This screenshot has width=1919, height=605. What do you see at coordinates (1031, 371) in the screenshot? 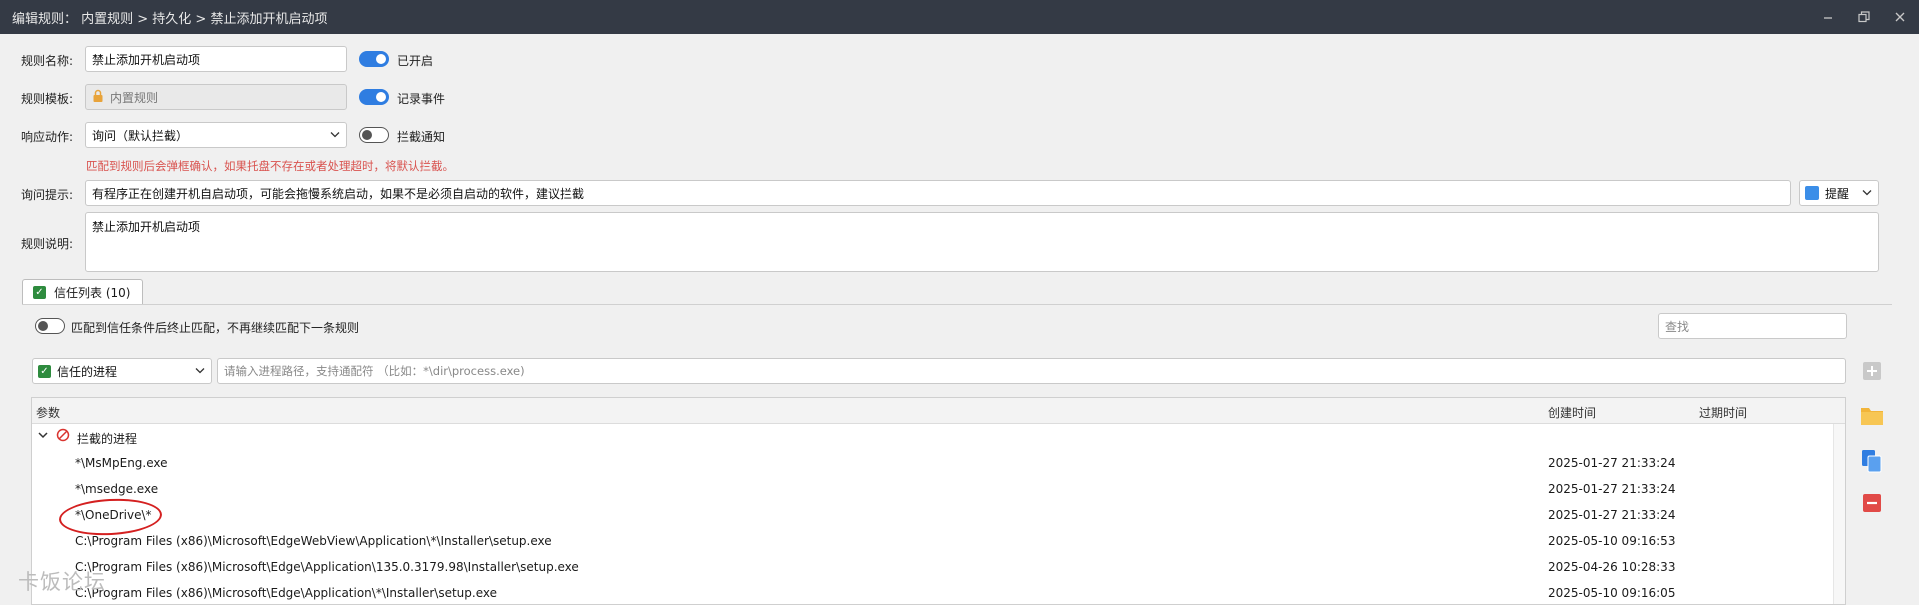
I see `path-input: 请输入进程路径，支持通配符 （比如：*\dir\process.exe)` at bounding box center [1031, 371].